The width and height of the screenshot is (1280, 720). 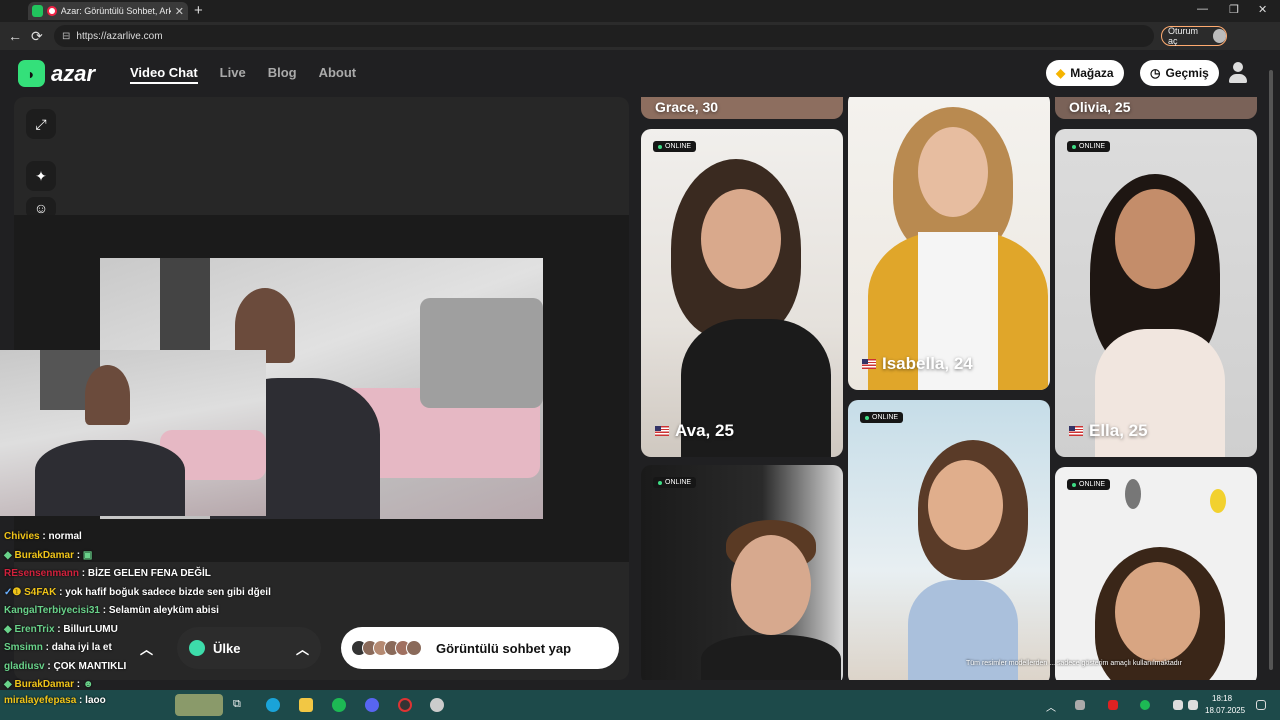 I want to click on history-label: Geçmiş, so click(x=1187, y=73).